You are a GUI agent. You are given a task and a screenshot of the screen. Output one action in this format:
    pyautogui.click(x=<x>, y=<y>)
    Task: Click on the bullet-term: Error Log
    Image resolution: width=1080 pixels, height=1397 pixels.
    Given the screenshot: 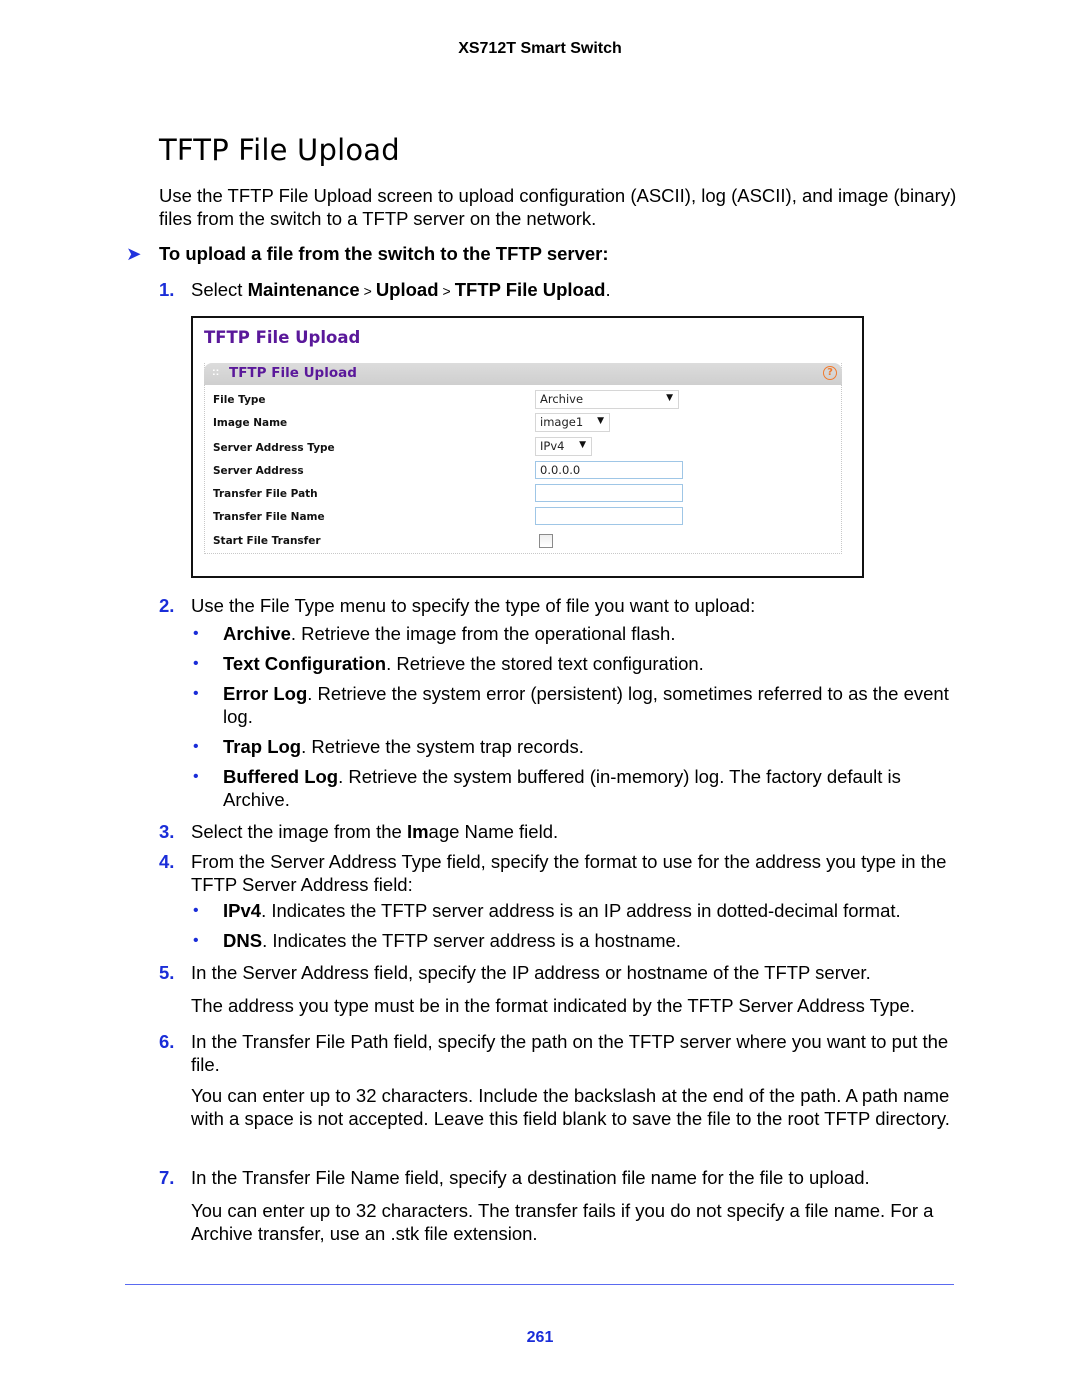 What is the action you would take?
    pyautogui.click(x=265, y=693)
    